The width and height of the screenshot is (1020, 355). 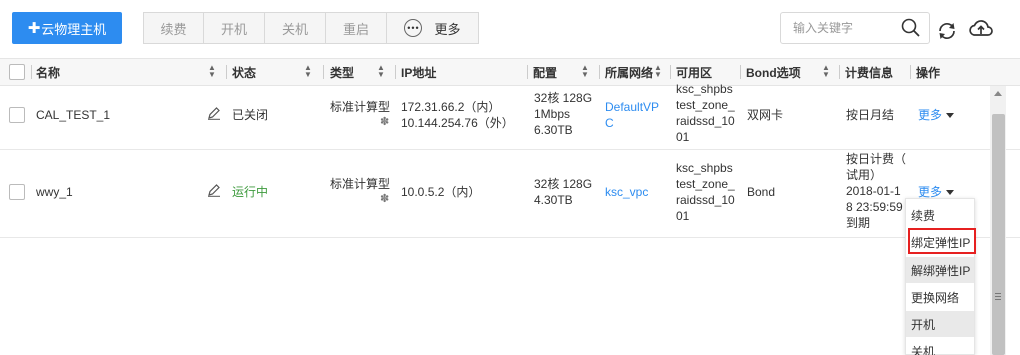 What do you see at coordinates (629, 72) in the screenshot?
I see `column-header-network: 所属网络` at bounding box center [629, 72].